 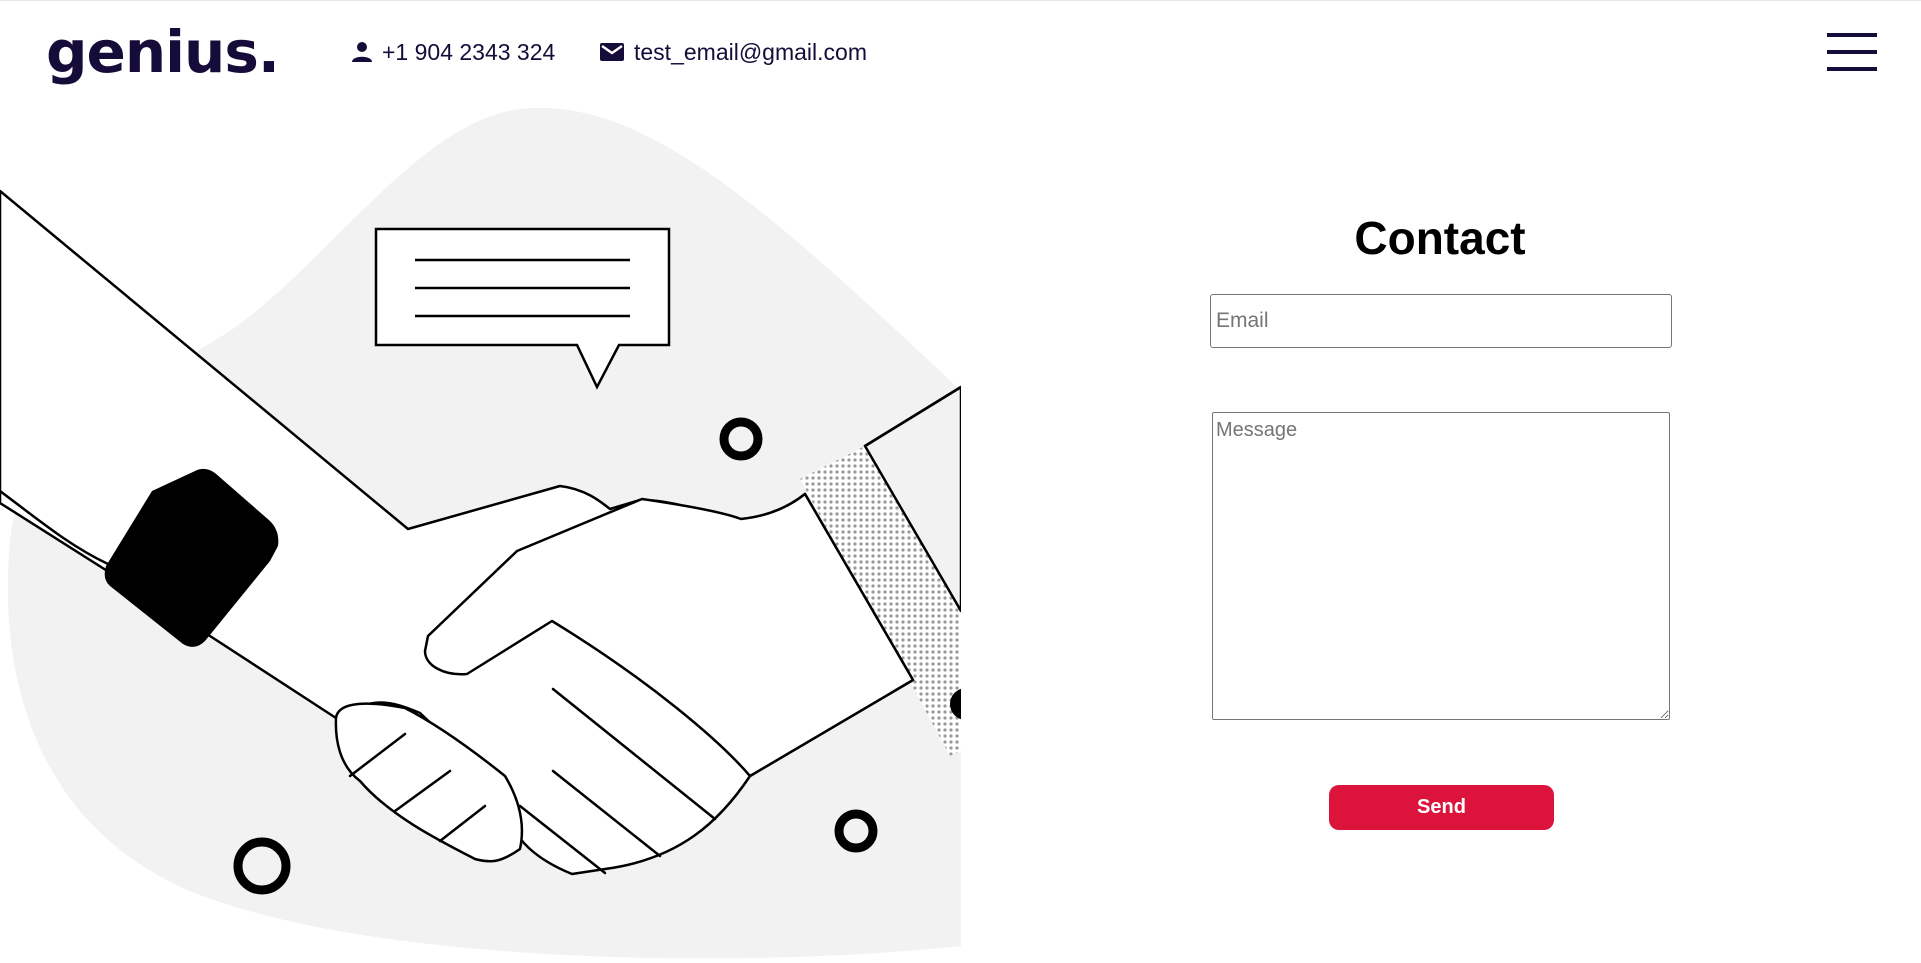 I want to click on envelope-icon, so click(x=612, y=52).